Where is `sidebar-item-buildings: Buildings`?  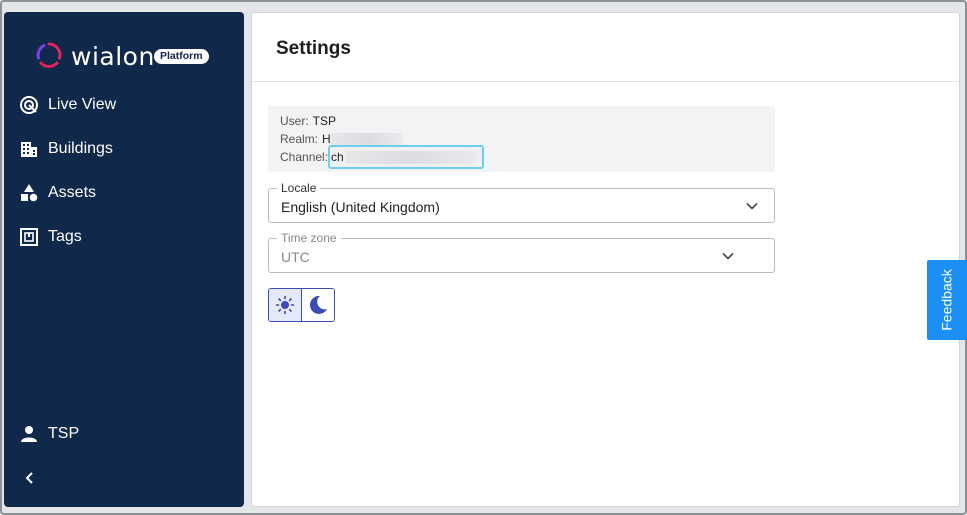 sidebar-item-buildings: Buildings is located at coordinates (65, 149).